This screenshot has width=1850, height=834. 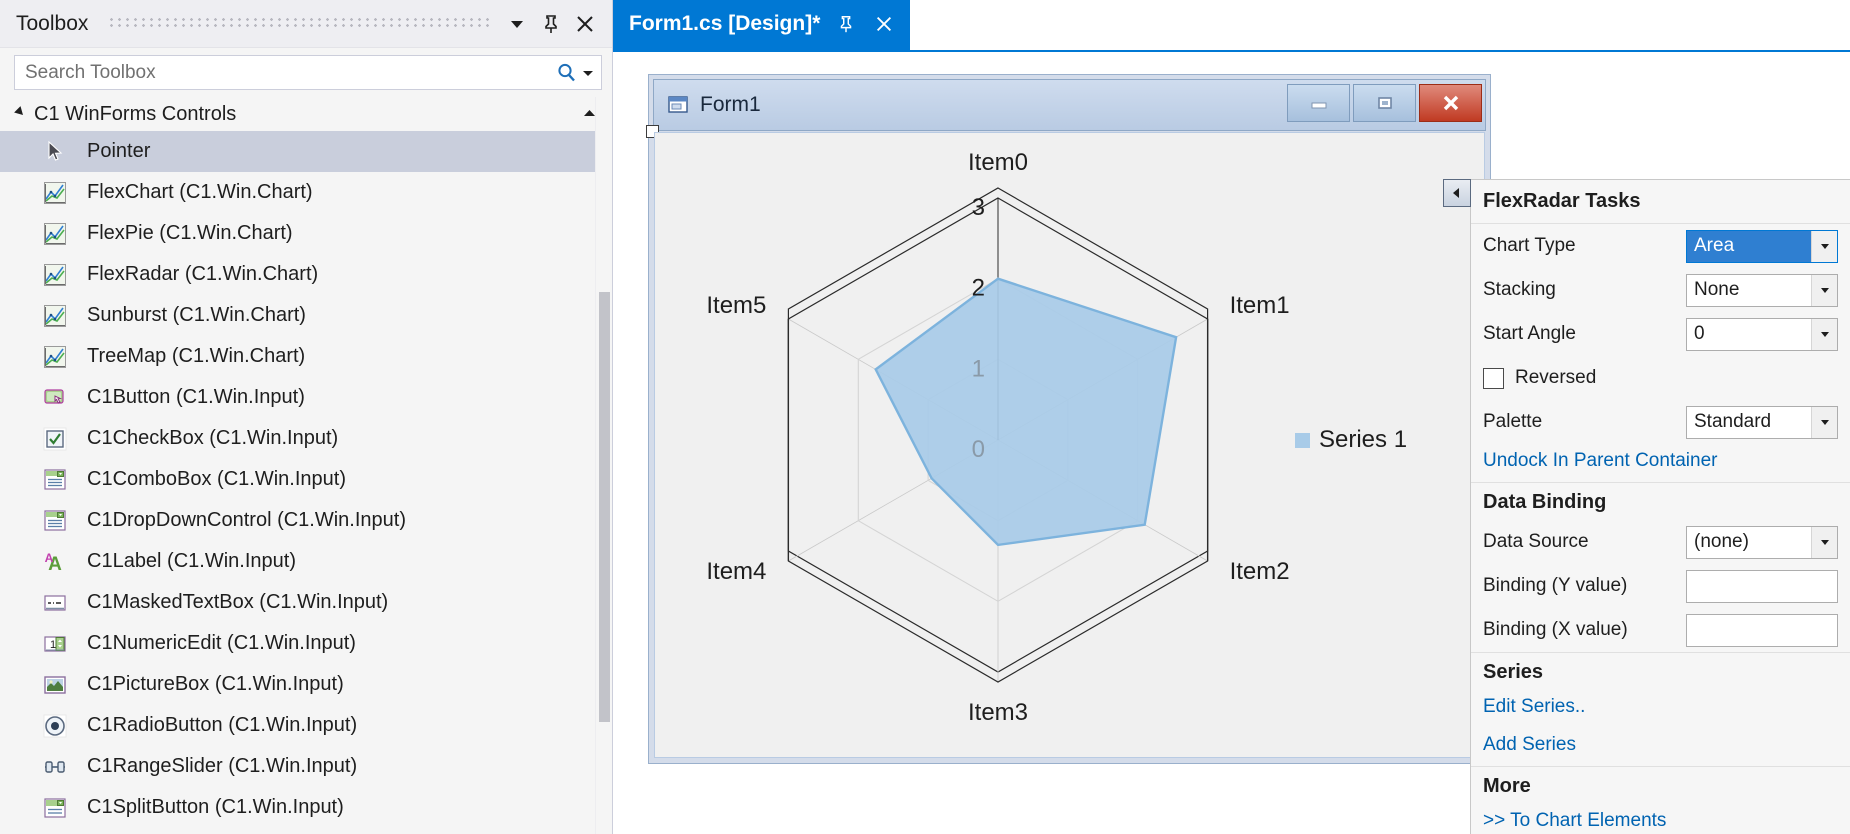 I want to click on start-angle-row: Start Angle 0, so click(x=1660, y=334).